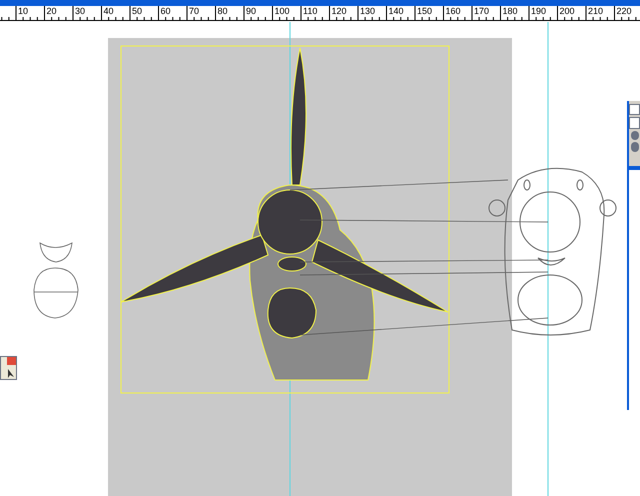 This screenshot has width=640, height=496. What do you see at coordinates (80, 11) in the screenshot?
I see `ruler-label: 30` at bounding box center [80, 11].